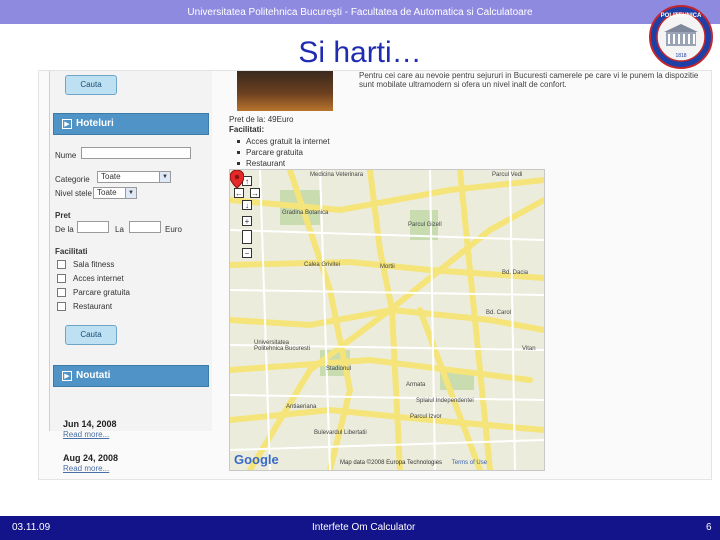 This screenshot has height=540, width=720. I want to click on news-date: Jun 14, 2008, so click(90, 424).